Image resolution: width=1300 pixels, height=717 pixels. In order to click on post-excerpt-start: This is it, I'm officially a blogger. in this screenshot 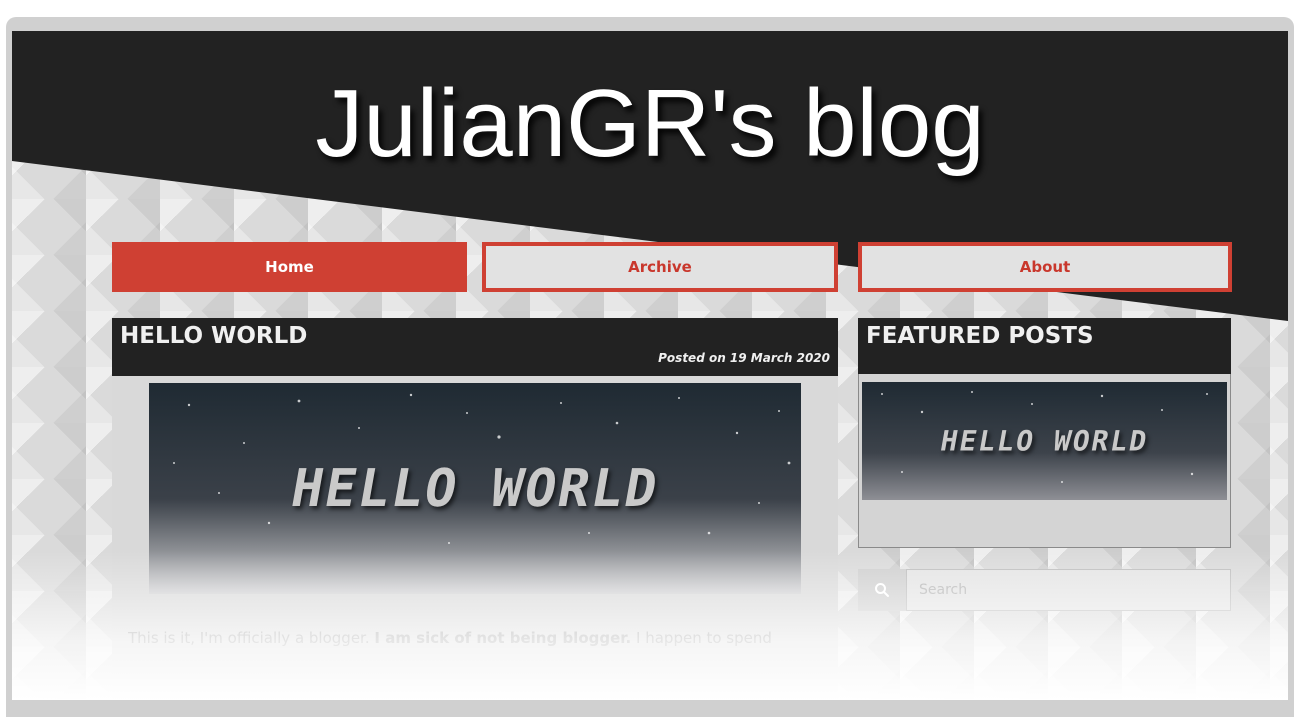, I will do `click(249, 638)`.